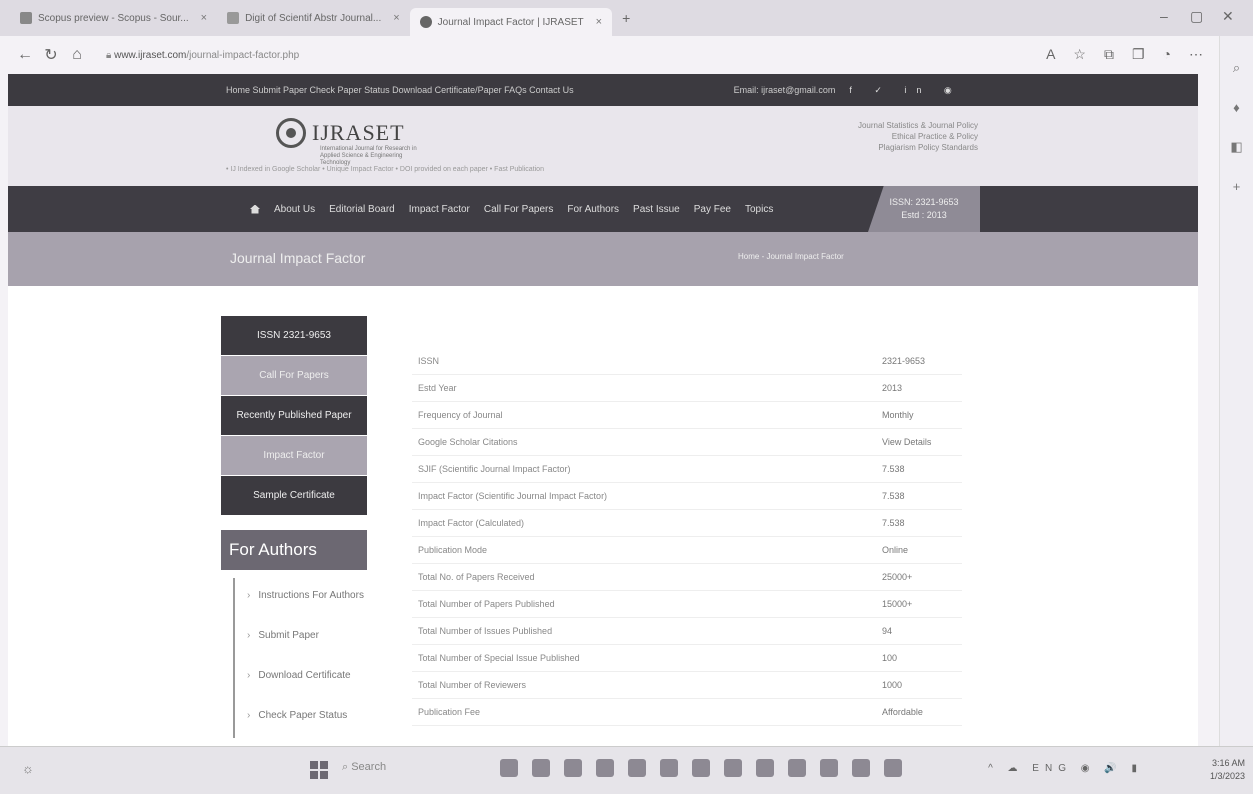  What do you see at coordinates (1227, 770) in the screenshot?
I see `clock: 3:16 AM 1/3/2023` at bounding box center [1227, 770].